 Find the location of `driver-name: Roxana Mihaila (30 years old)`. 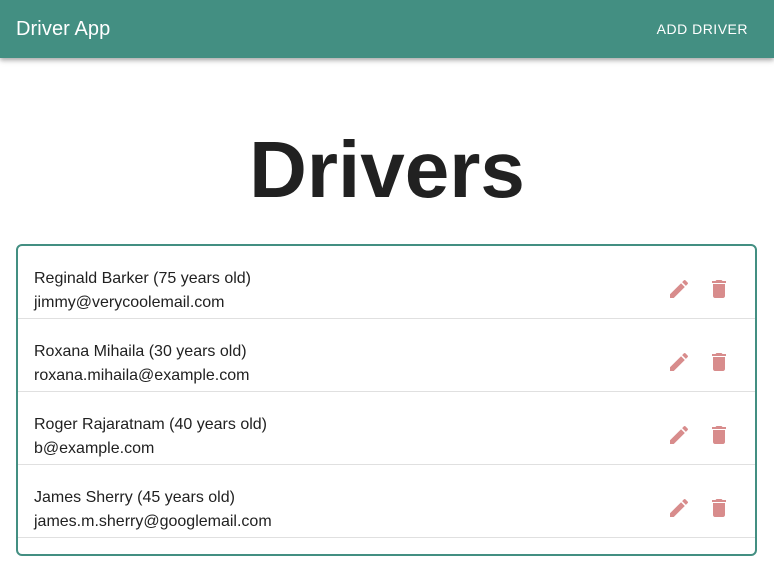

driver-name: Roxana Mihaila (30 years old) is located at coordinates (140, 351).